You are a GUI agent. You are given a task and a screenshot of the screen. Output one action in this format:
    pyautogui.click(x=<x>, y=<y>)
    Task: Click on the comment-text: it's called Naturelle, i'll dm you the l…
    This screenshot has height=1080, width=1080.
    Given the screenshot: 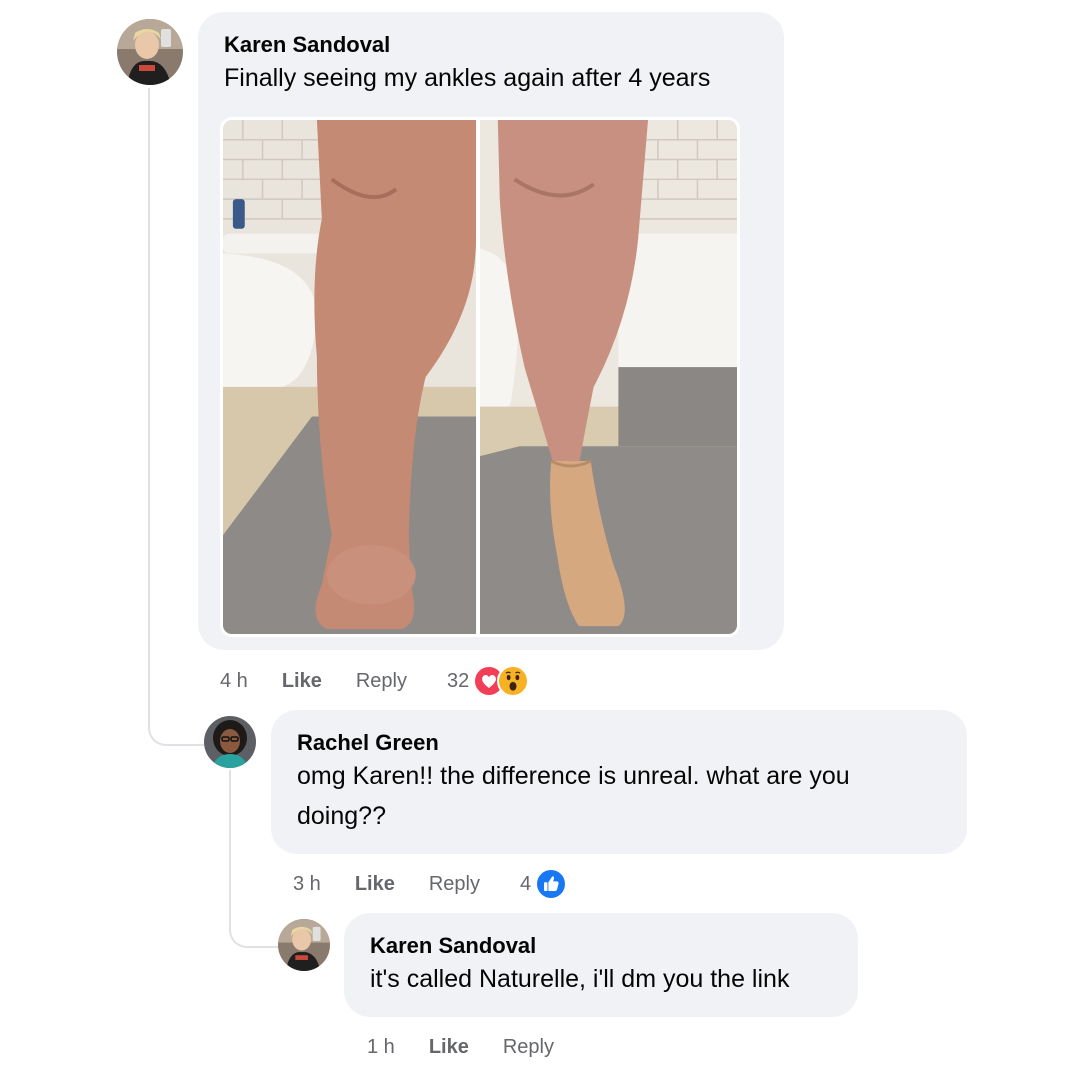 What is the action you would take?
    pyautogui.click(x=580, y=979)
    